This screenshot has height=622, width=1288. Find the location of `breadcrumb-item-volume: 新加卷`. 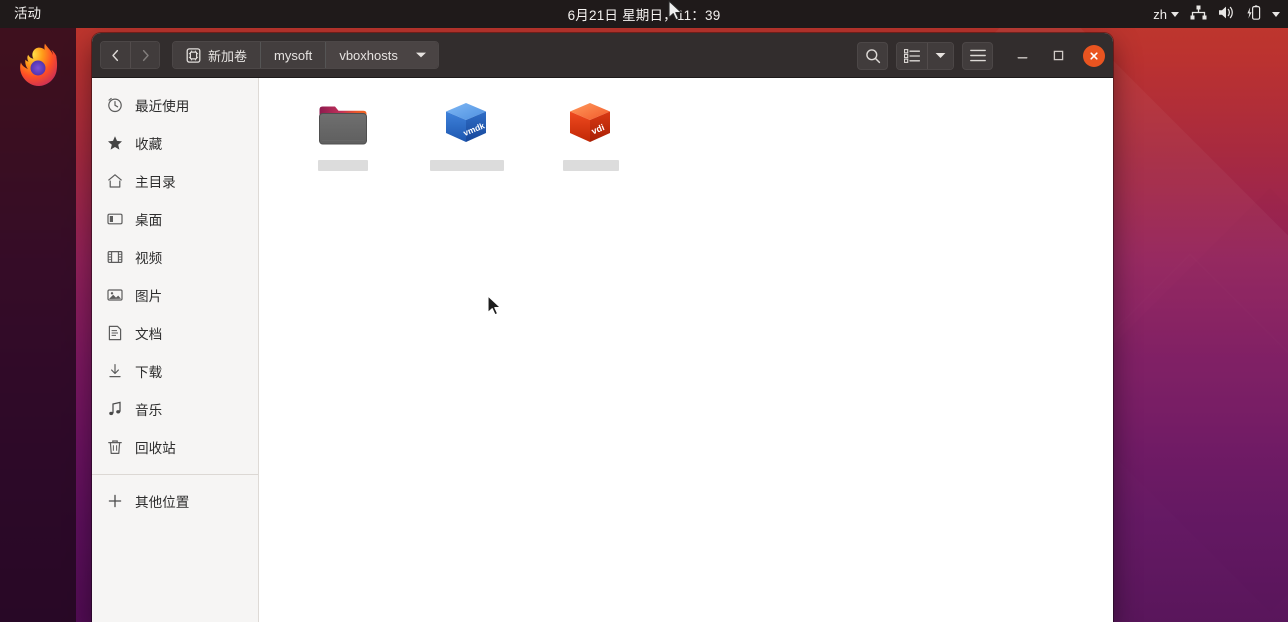

breadcrumb-item-volume: 新加卷 is located at coordinates (217, 55).